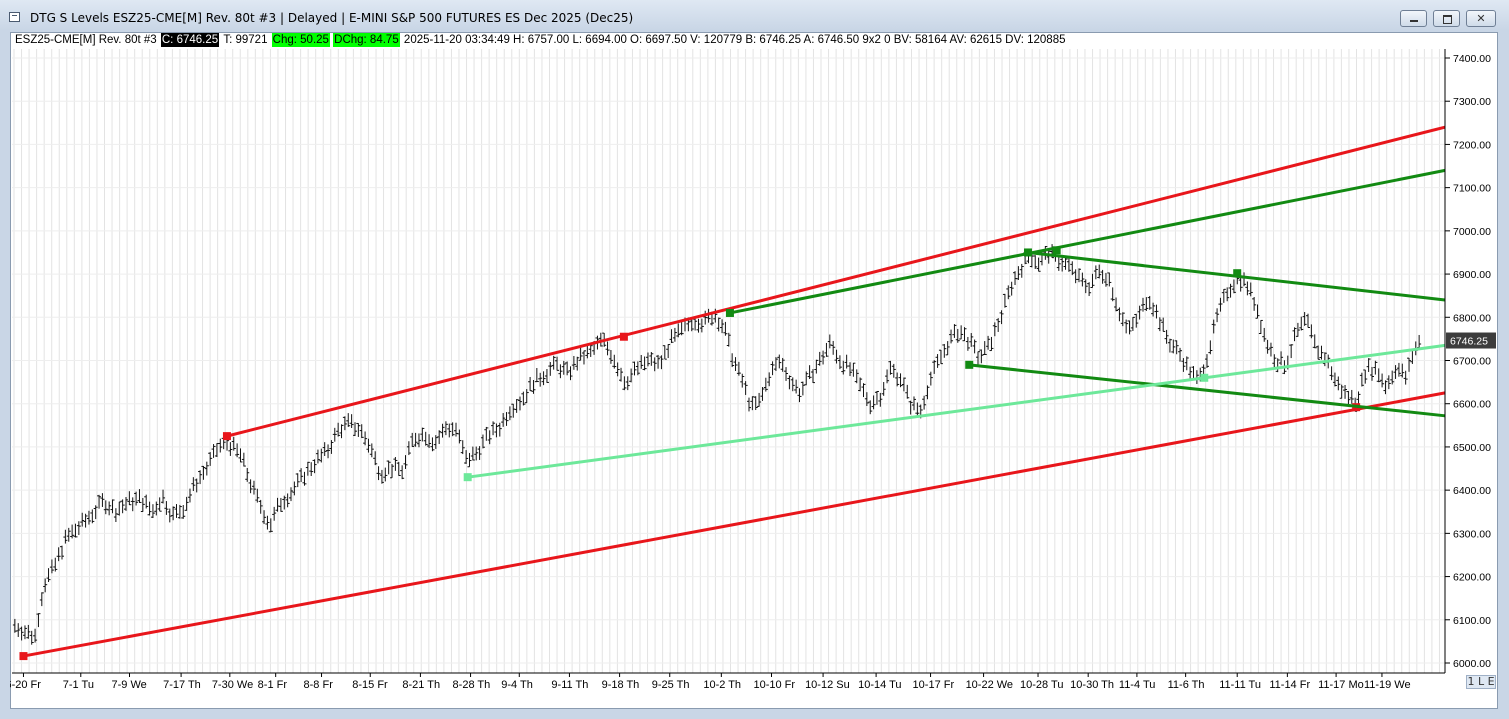 The image size is (1509, 719). What do you see at coordinates (1472, 405) in the screenshot?
I see `y-tick-label: 6600.00` at bounding box center [1472, 405].